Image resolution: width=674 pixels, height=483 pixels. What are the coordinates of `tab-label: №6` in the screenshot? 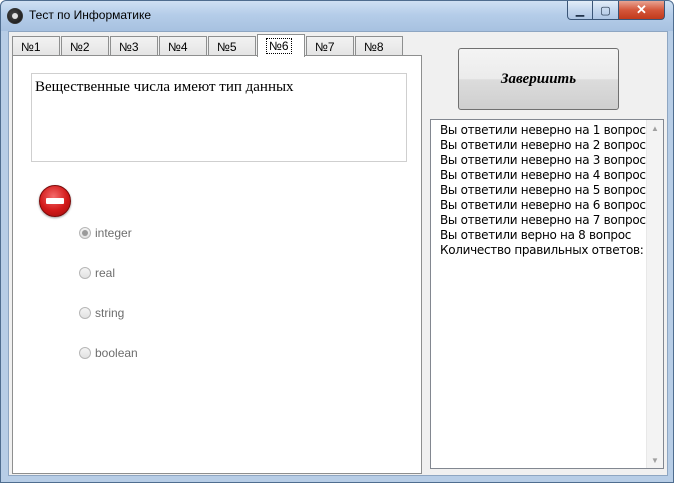 It's located at (279, 46).